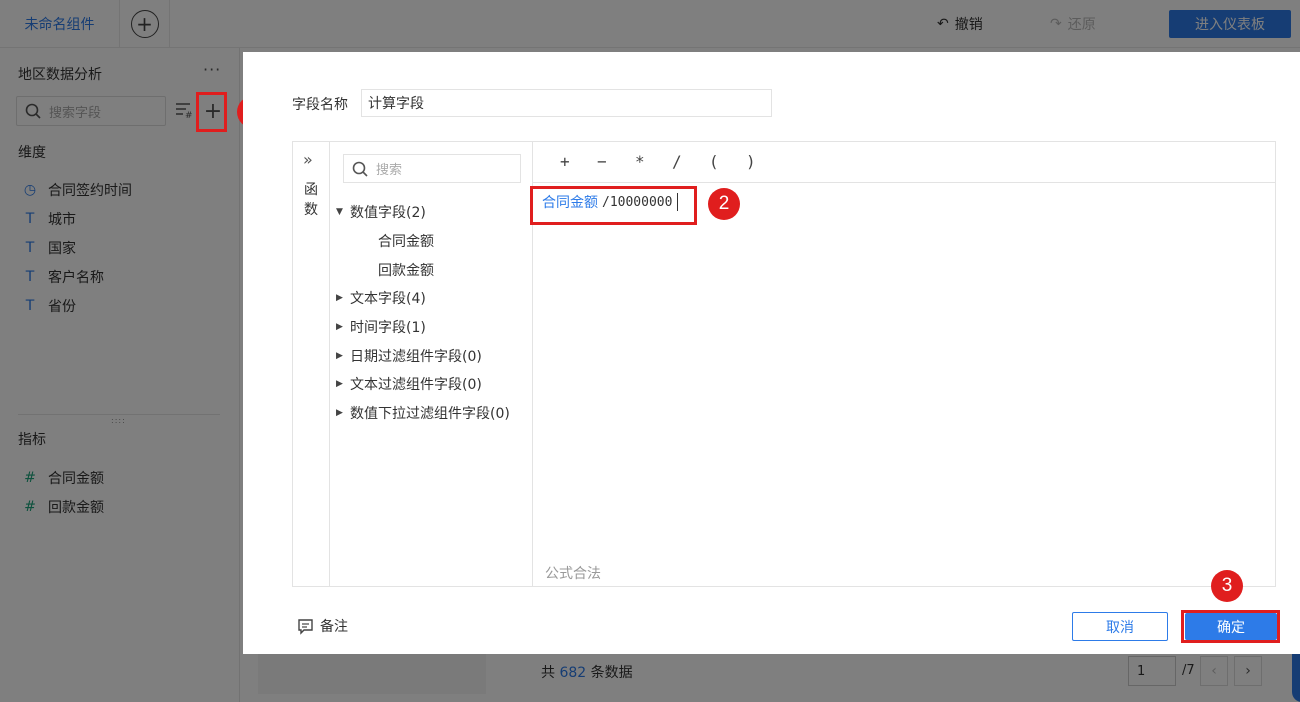  I want to click on tree-node: ▶ 日期过滤组件字段(0), so click(409, 356).